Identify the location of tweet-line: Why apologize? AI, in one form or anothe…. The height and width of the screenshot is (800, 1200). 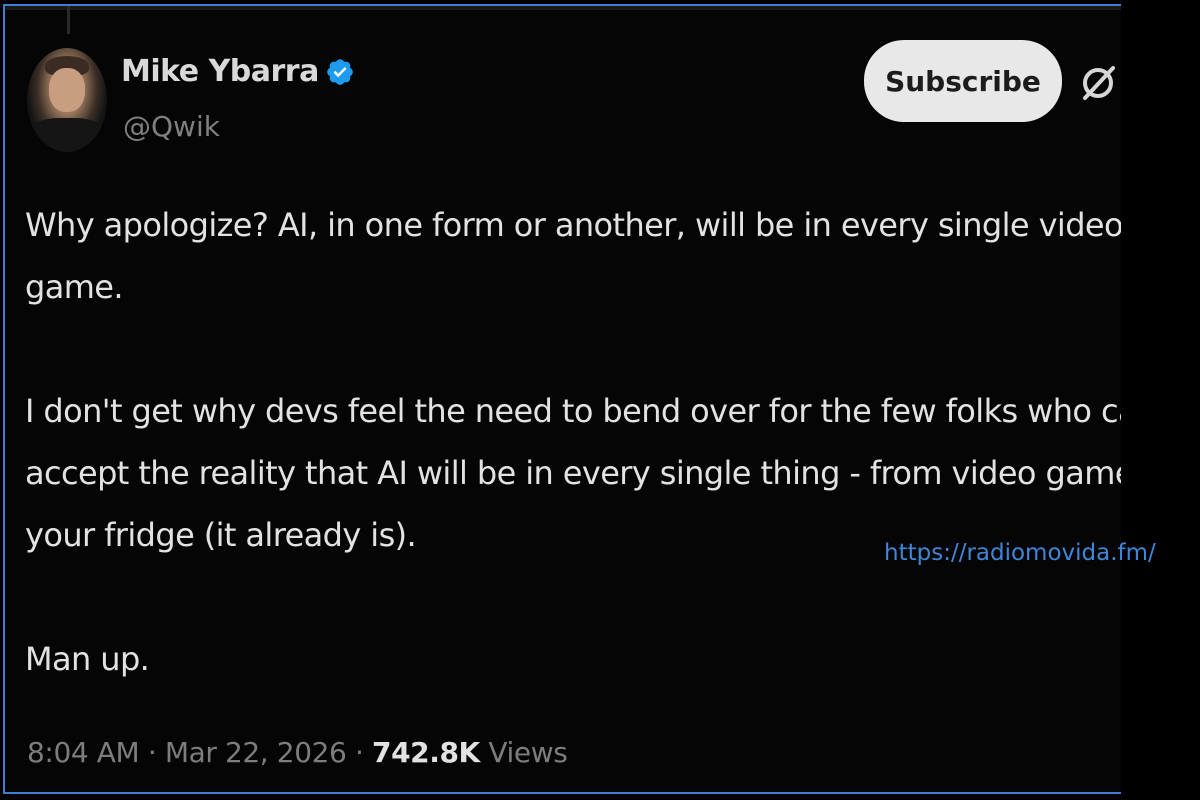
(573, 225).